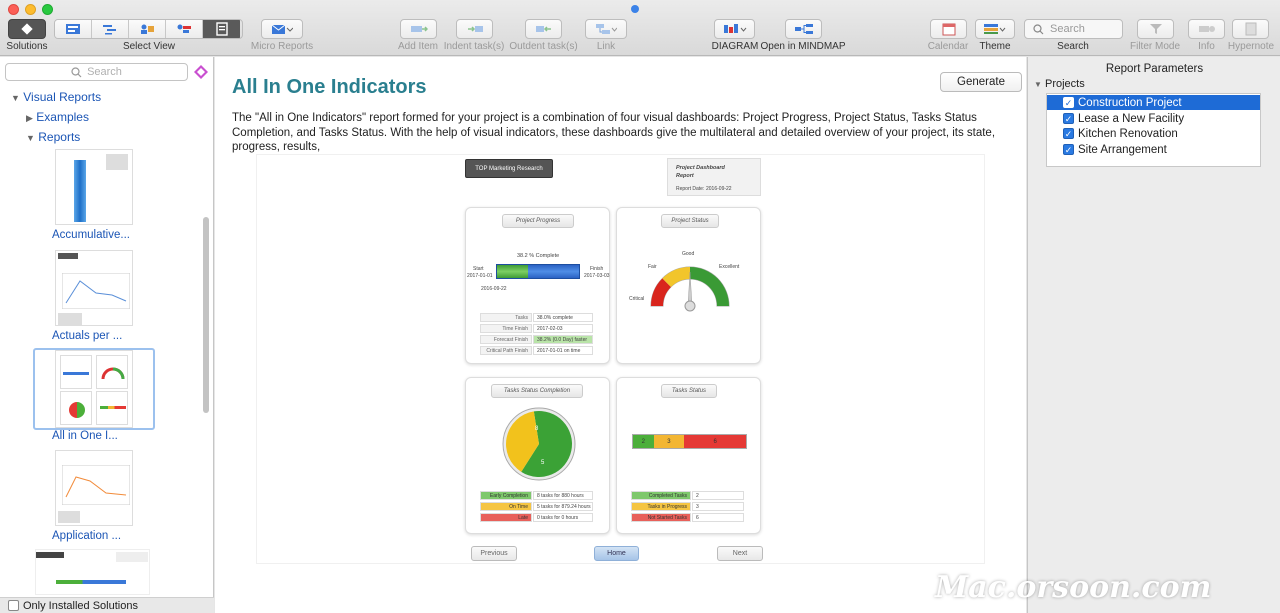 The width and height of the screenshot is (1280, 613). I want to click on tree-examples: ▶ Examples, so click(57, 117).